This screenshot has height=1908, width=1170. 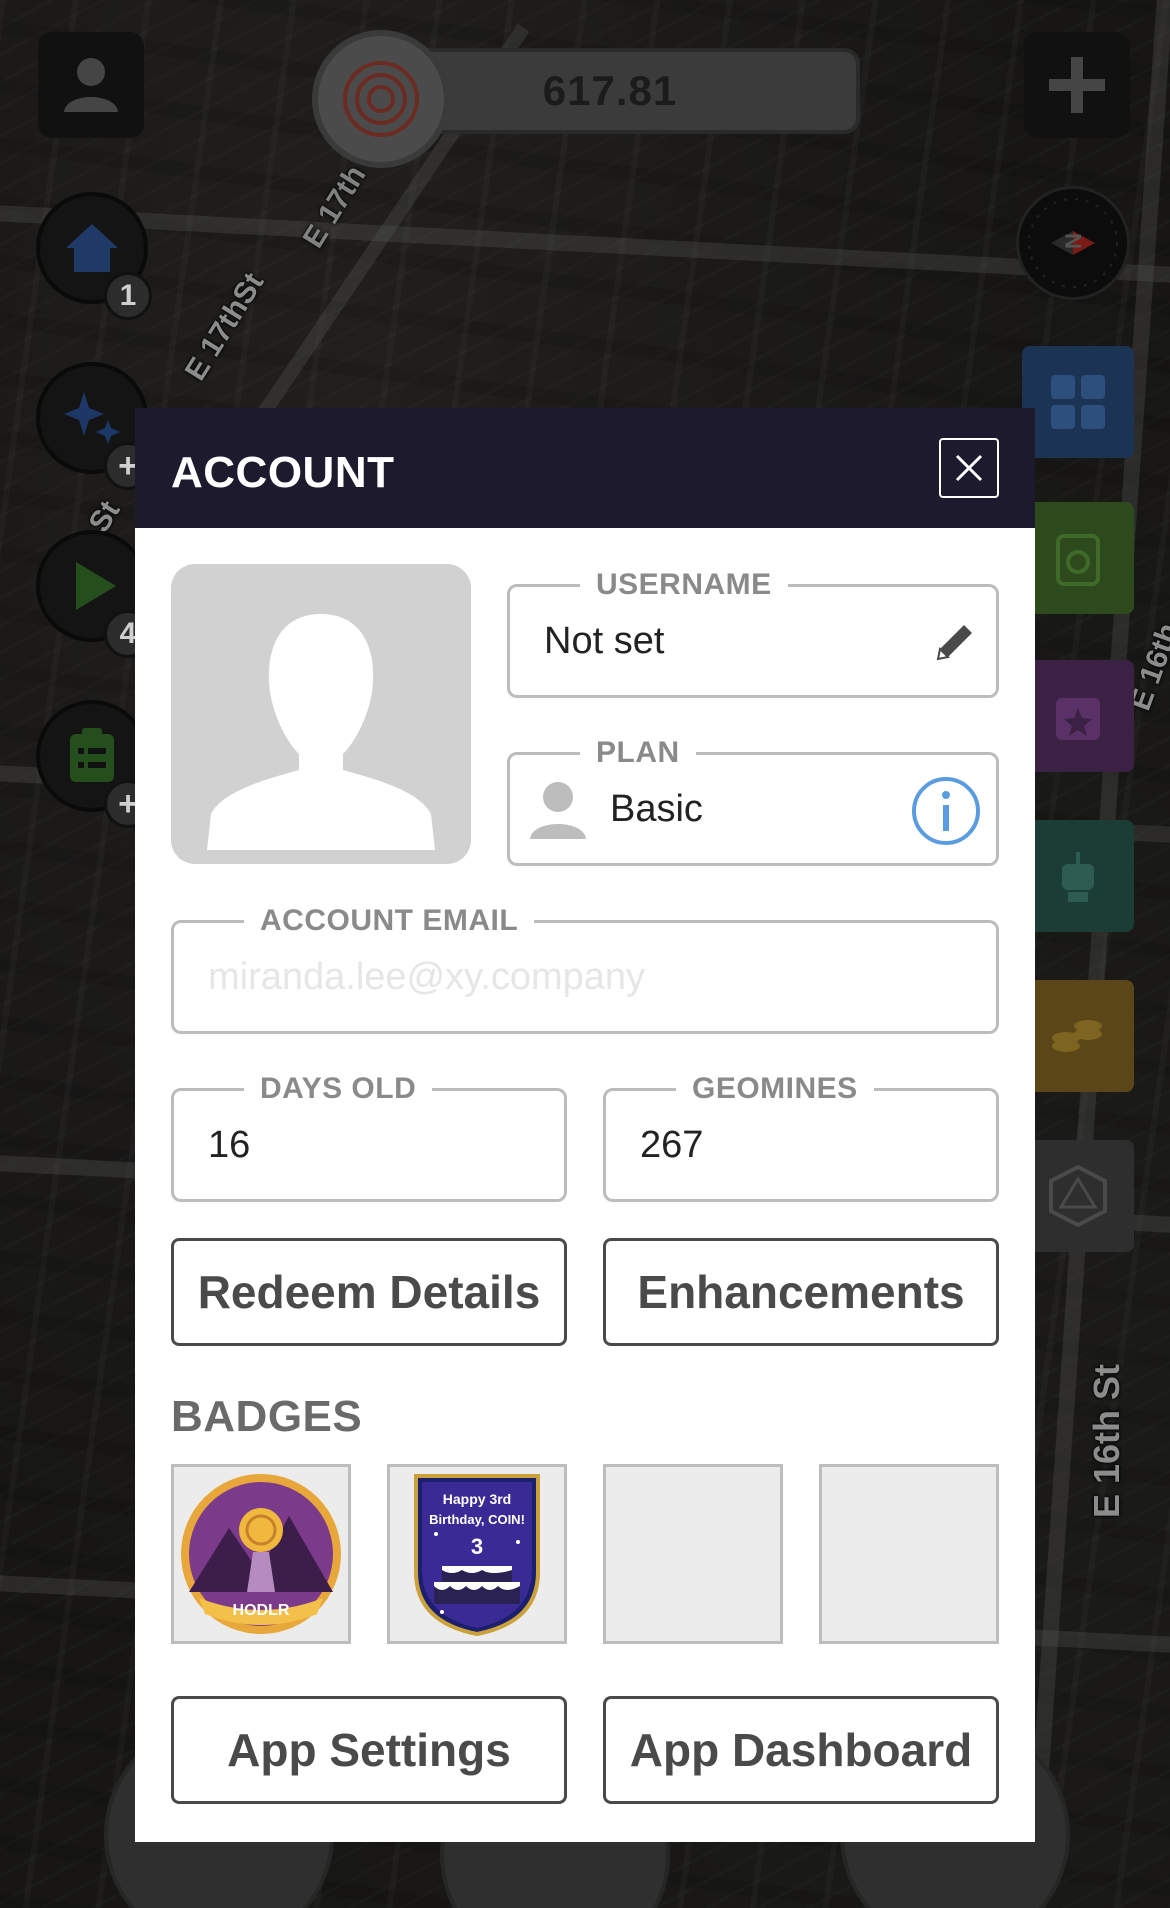 What do you see at coordinates (338, 1089) in the screenshot?
I see `days-old-label: DAYS OLD` at bounding box center [338, 1089].